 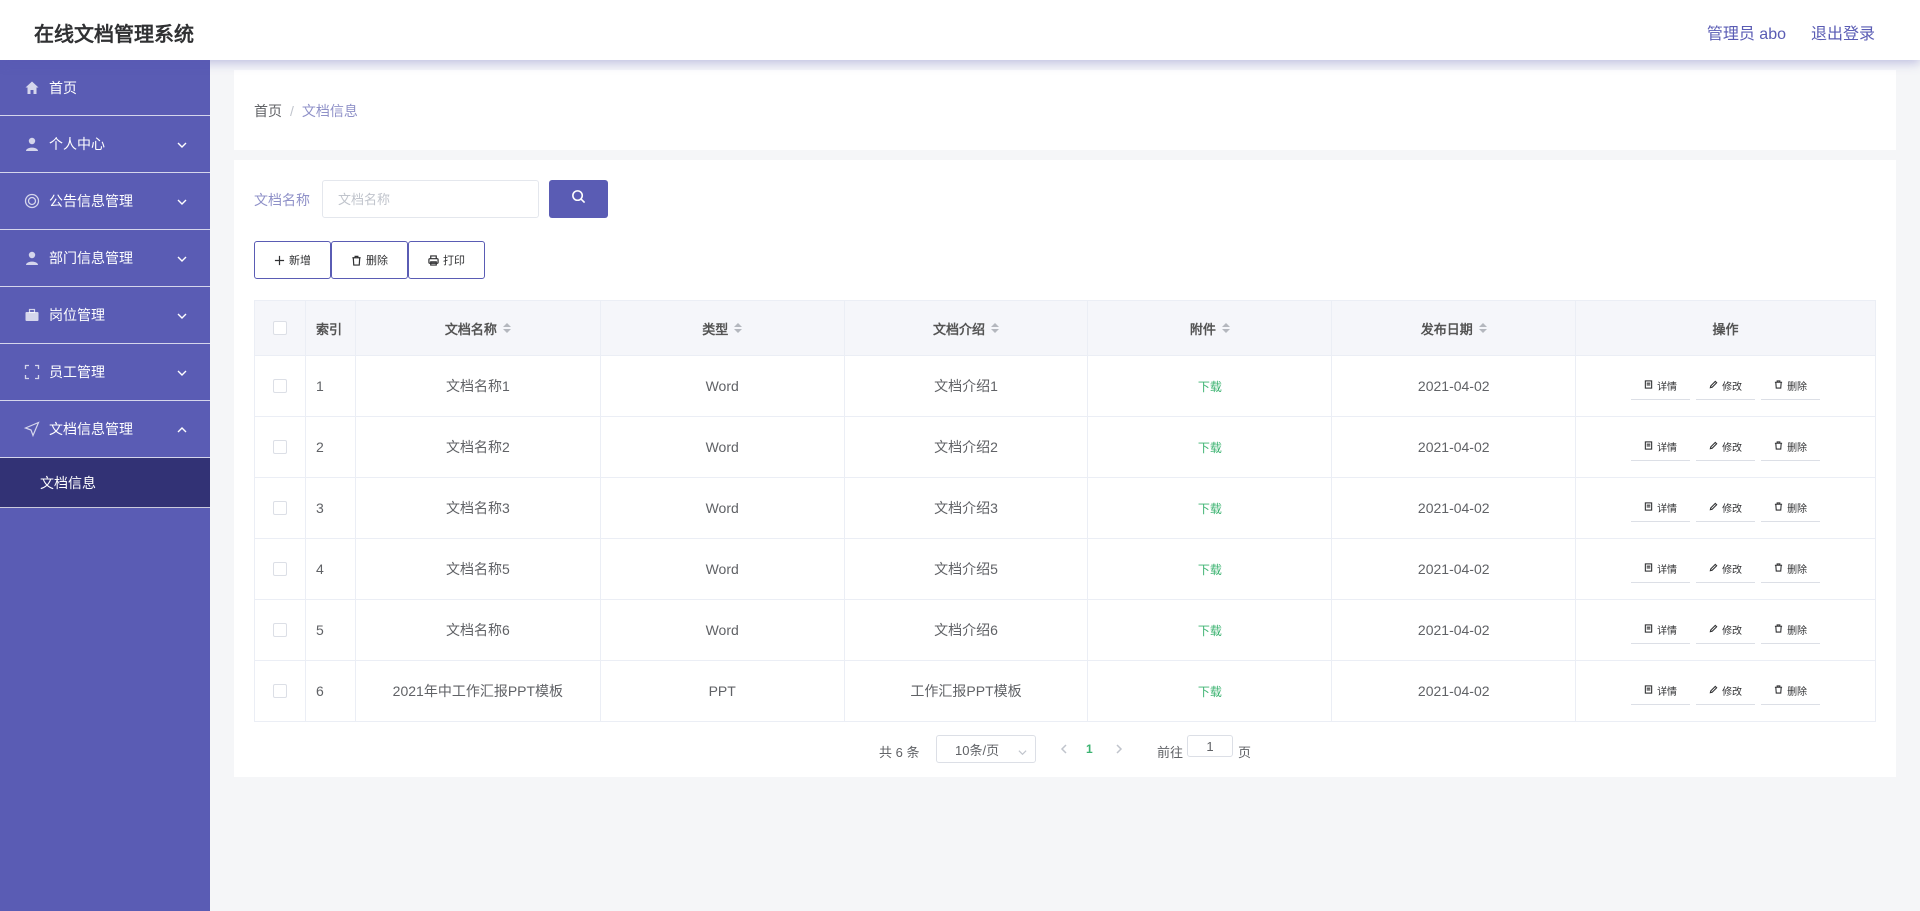 What do you see at coordinates (279, 328) in the screenshot?
I see `select-all-checkbox` at bounding box center [279, 328].